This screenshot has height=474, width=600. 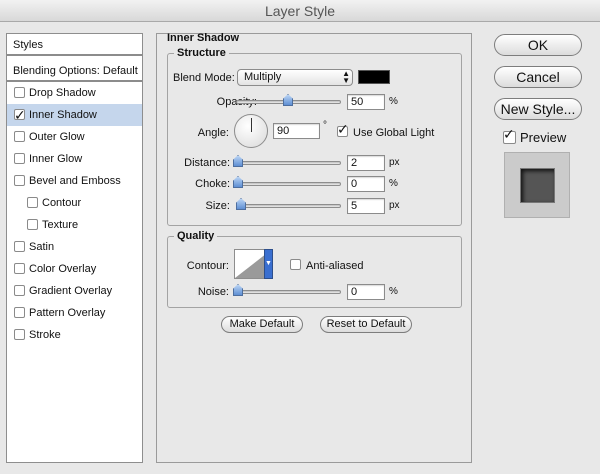 What do you see at coordinates (201, 53) in the screenshot?
I see `structure-title: Structure` at bounding box center [201, 53].